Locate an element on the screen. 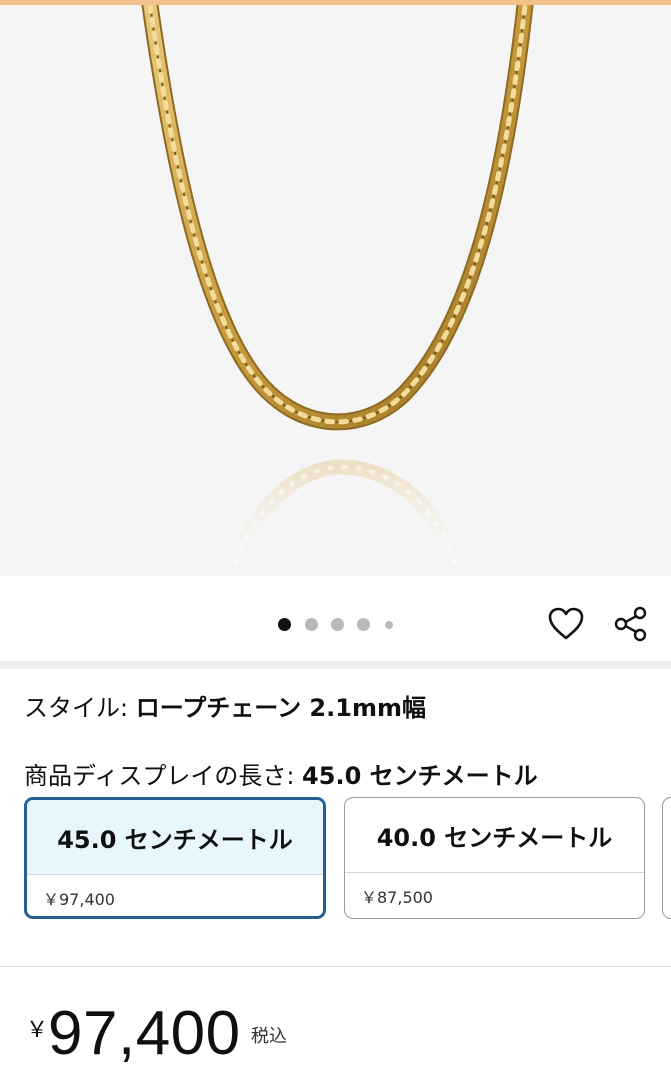 The width and height of the screenshot is (671, 1080). size-label: 商品ディスプレイの長さ: is located at coordinates (163, 776).